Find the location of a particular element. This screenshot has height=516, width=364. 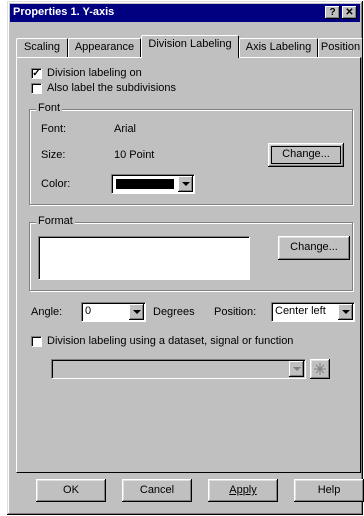

position-select: Center left is located at coordinates (313, 312).